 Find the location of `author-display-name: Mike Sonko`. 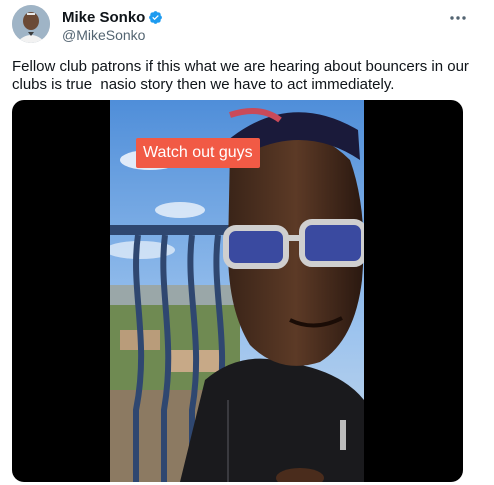

author-display-name: Mike Sonko is located at coordinates (103, 17).